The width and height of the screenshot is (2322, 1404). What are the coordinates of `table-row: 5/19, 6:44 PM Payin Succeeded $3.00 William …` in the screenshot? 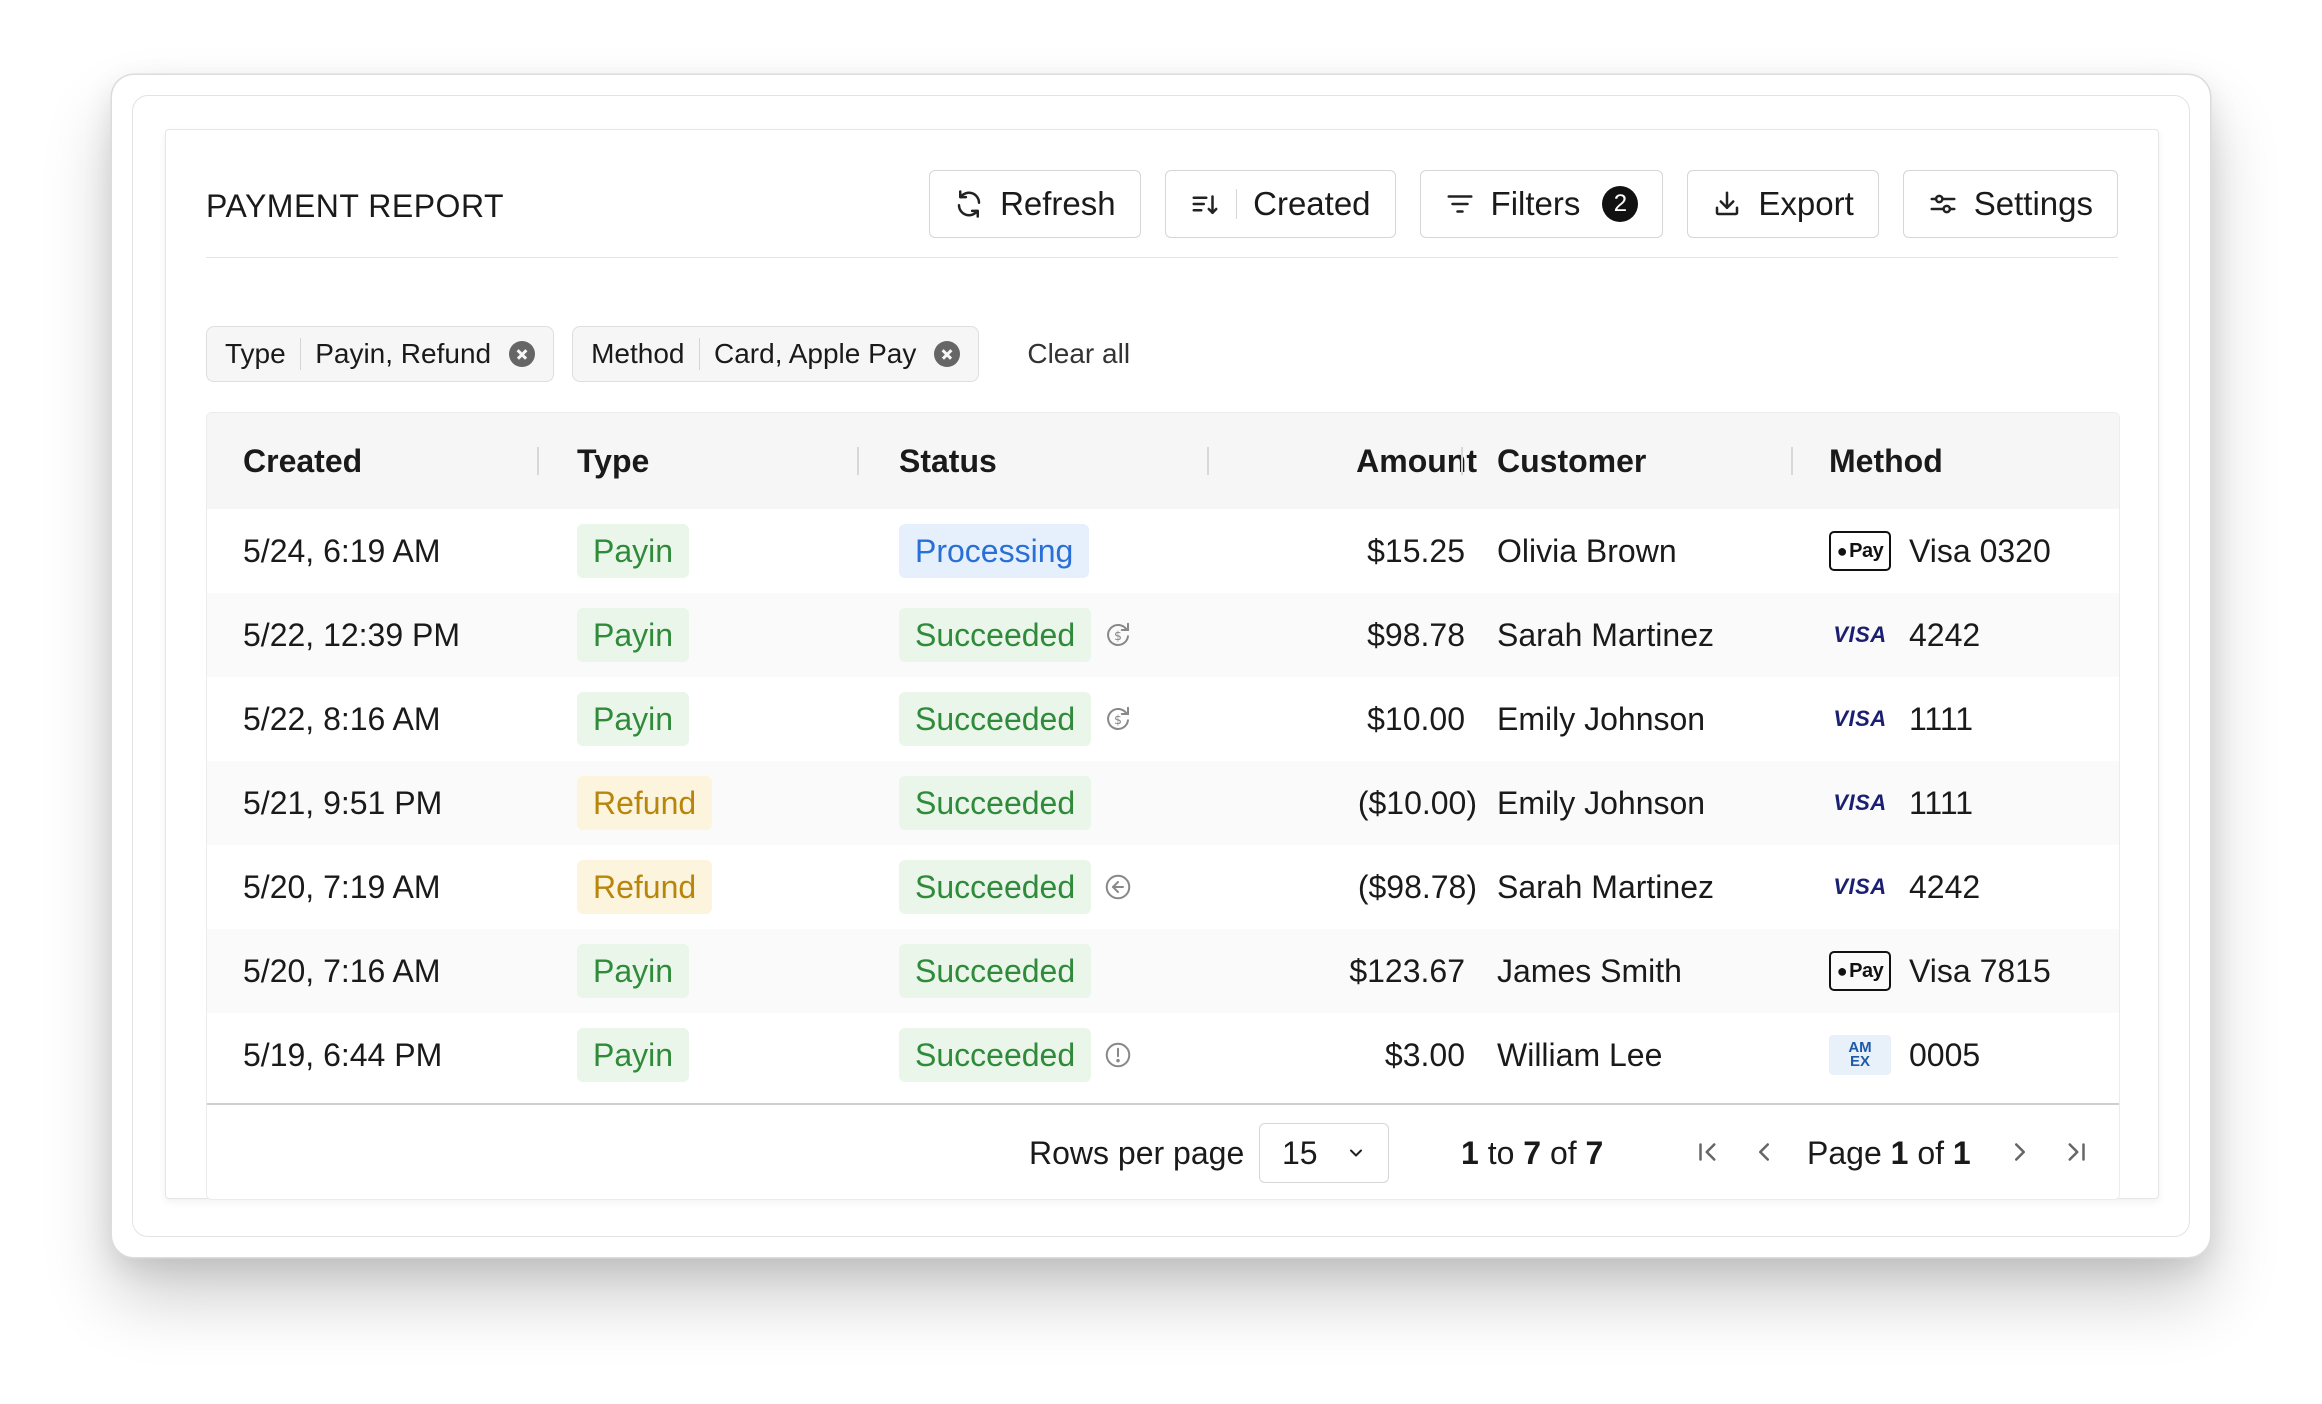 It's located at (1163, 1055).